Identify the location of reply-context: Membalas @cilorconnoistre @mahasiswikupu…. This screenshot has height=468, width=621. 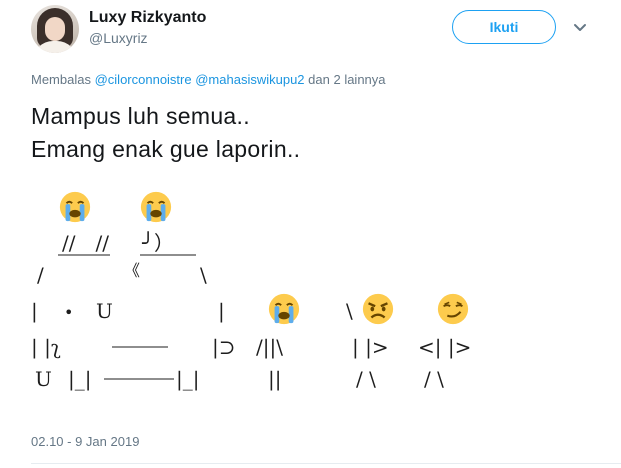
(208, 79).